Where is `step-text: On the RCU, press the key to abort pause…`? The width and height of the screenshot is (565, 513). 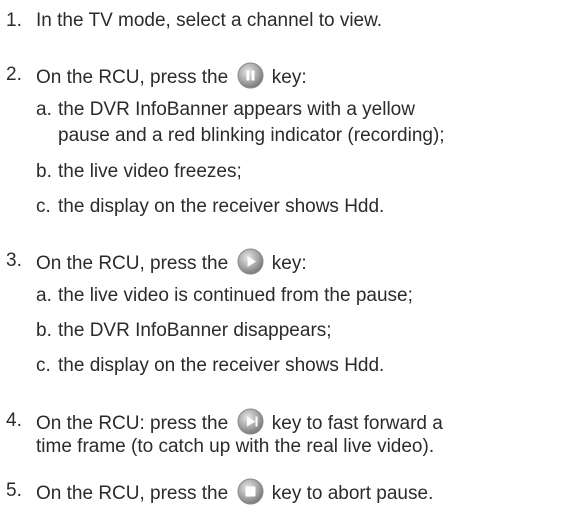 step-text: On the RCU, press the key to abort pause… is located at coordinates (234, 492).